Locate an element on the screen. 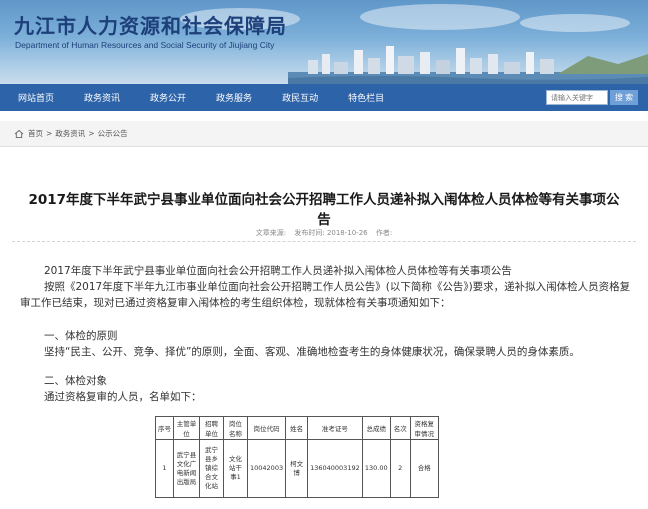 The height and width of the screenshot is (509, 648). nav-item-news: 政务资讯 is located at coordinates (102, 97).